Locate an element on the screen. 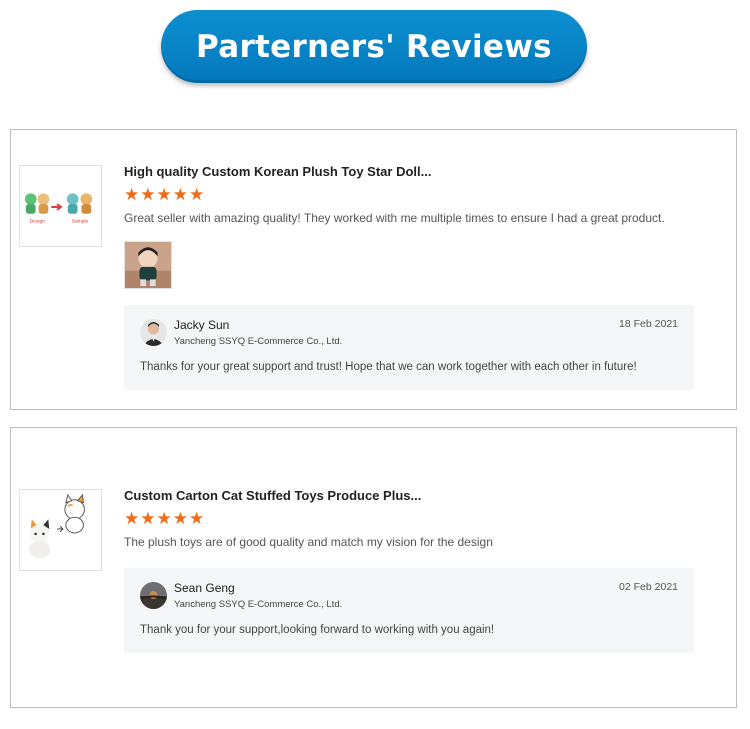 This screenshot has width=750, height=729. plush-doll-photo is located at coordinates (148, 265).